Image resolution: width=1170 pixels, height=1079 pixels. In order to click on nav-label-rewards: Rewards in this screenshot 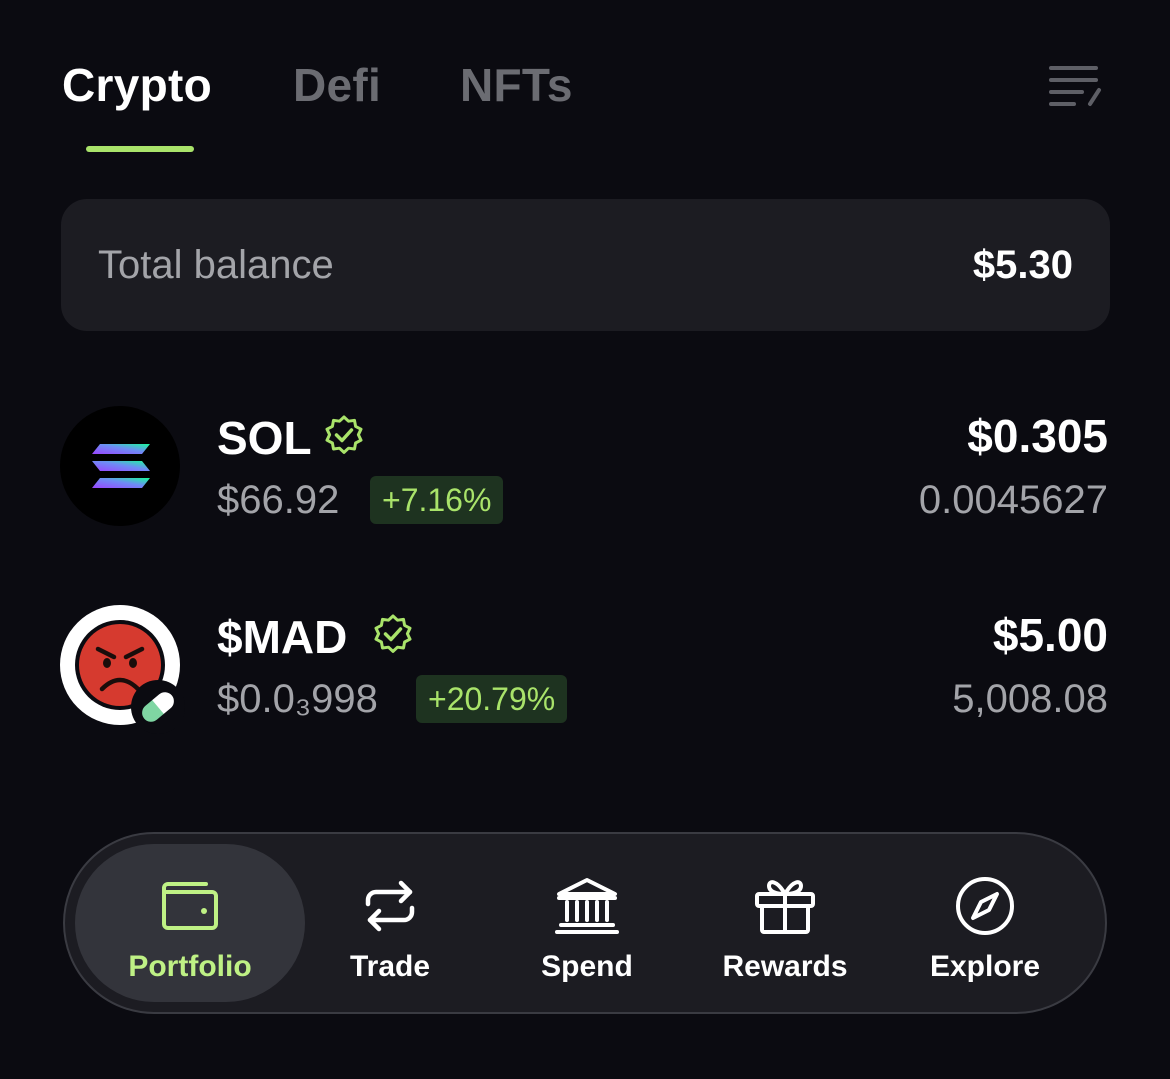, I will do `click(785, 966)`.